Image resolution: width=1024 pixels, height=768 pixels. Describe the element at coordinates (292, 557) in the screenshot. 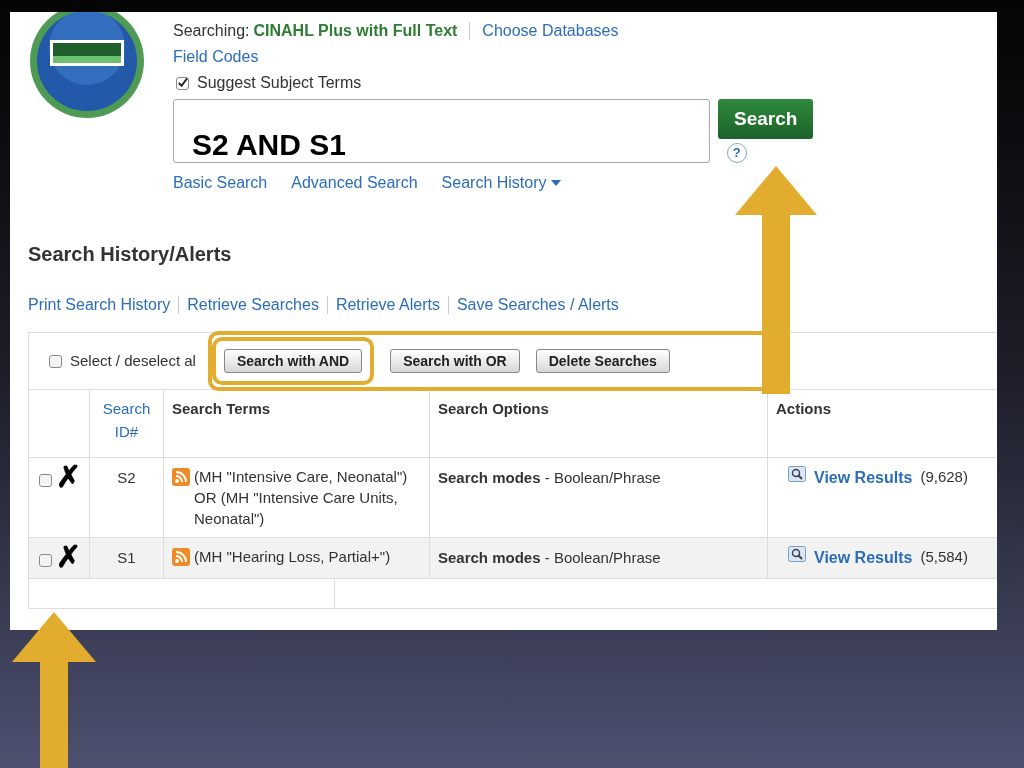

I see `search-terms: (MH "Hearing Loss, Partial+")` at that location.